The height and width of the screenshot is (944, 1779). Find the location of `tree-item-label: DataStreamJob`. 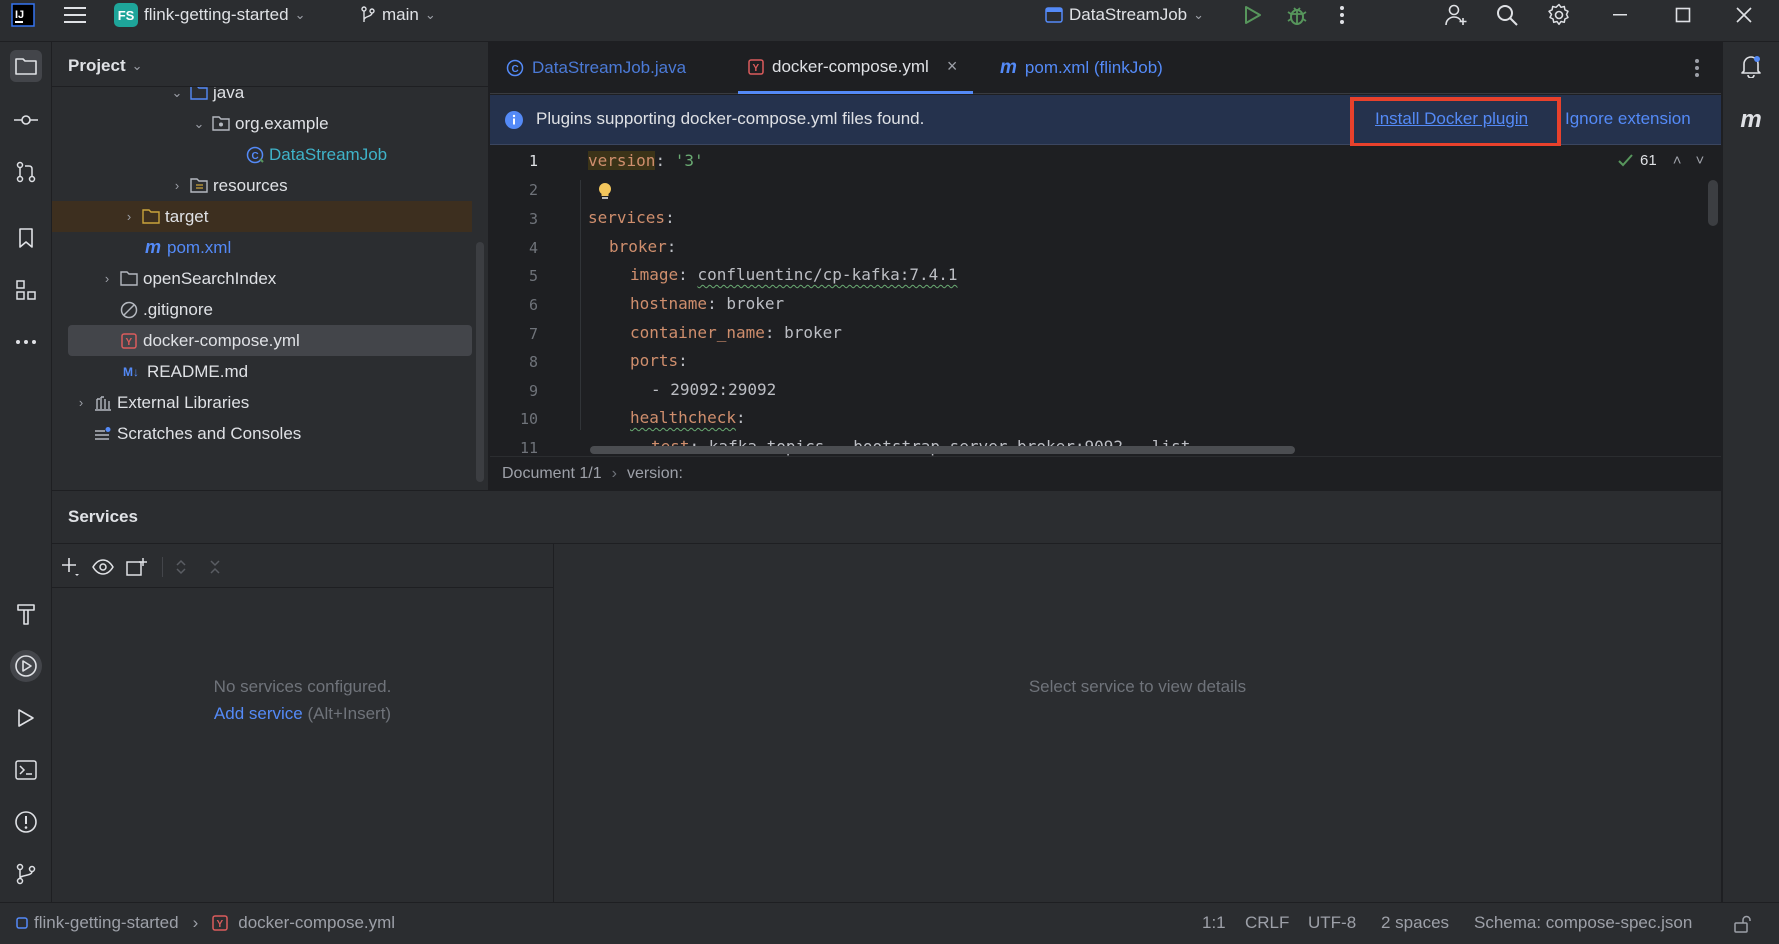

tree-item-label: DataStreamJob is located at coordinates (328, 154).